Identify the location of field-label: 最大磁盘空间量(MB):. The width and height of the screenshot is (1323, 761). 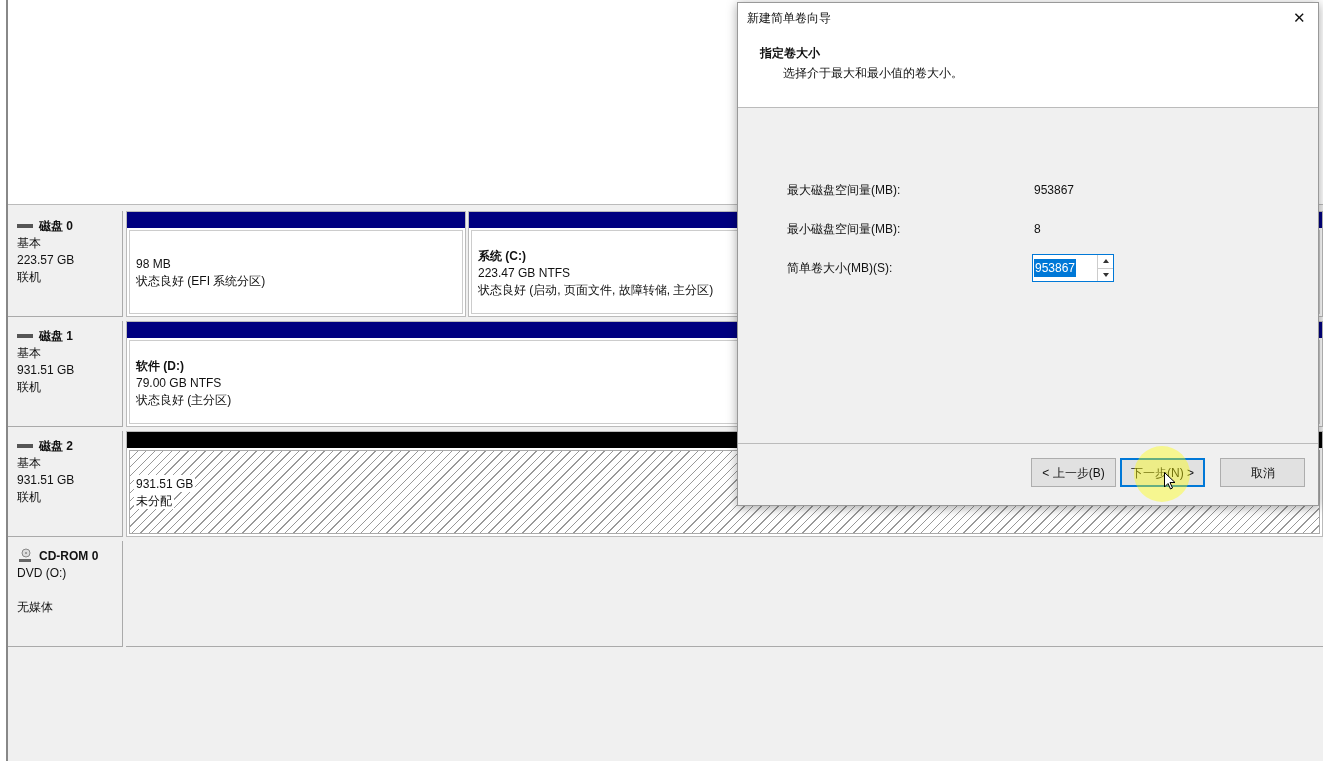
(844, 190).